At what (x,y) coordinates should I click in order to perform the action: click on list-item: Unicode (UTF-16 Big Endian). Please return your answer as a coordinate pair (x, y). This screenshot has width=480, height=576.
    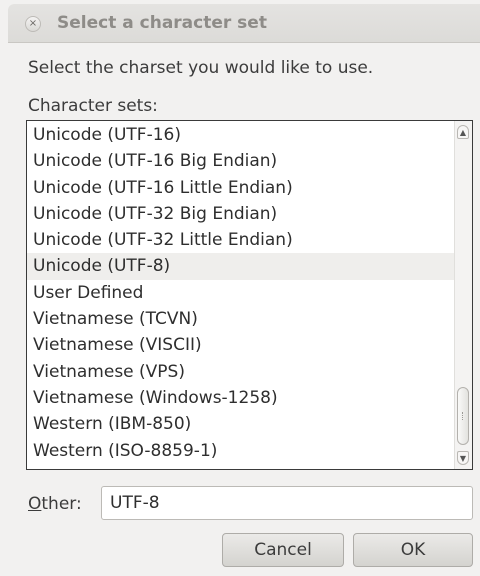
    Looking at the image, I should click on (241, 161).